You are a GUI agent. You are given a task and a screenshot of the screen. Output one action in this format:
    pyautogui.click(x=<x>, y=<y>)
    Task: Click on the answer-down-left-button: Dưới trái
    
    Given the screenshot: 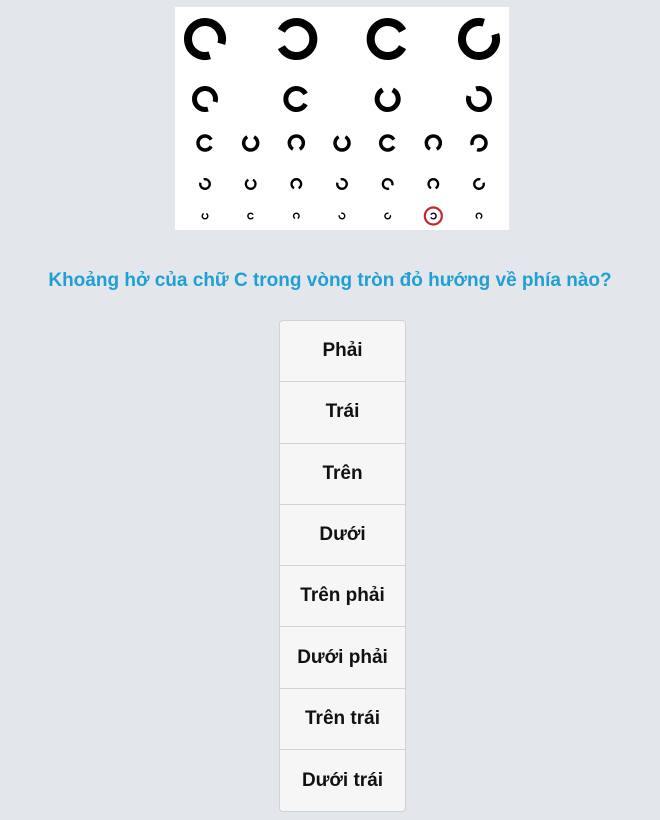 What is the action you would take?
    pyautogui.click(x=342, y=780)
    